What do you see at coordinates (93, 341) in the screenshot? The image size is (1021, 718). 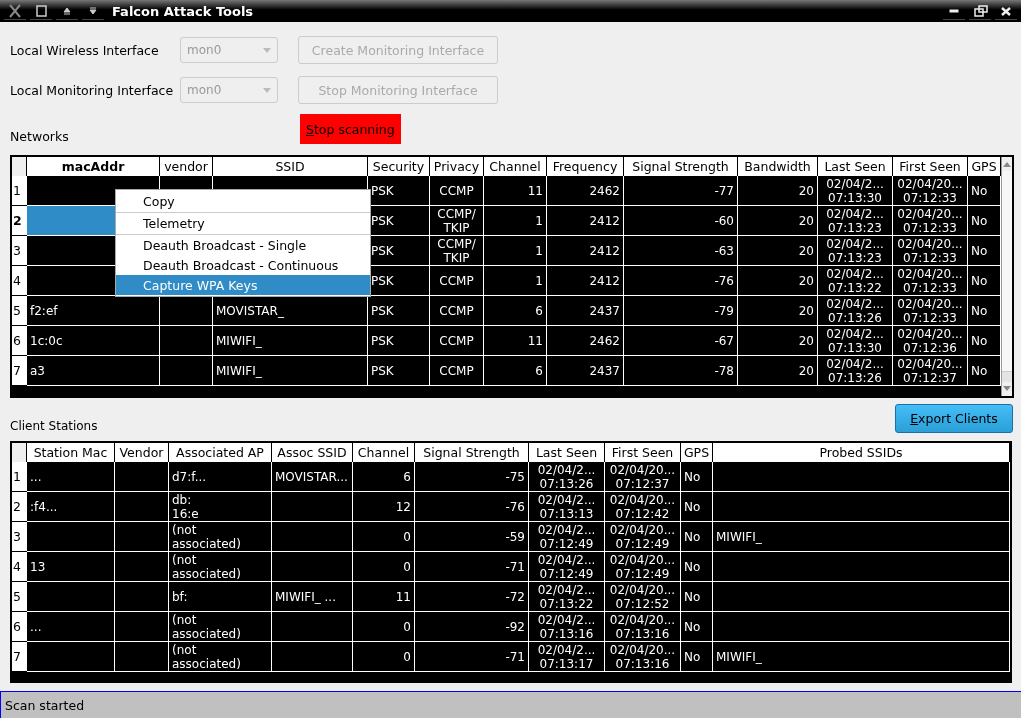 I see `table-cell: 1c:0c` at bounding box center [93, 341].